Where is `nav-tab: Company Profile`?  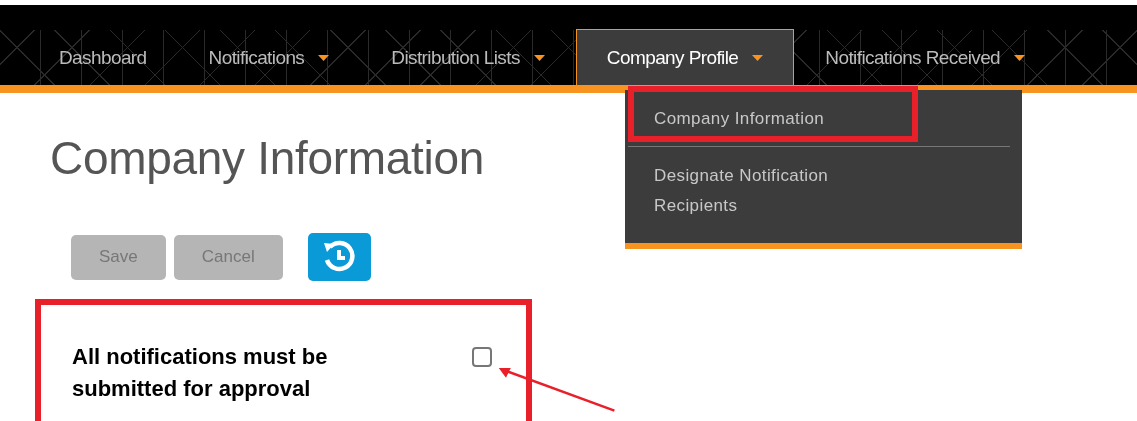 nav-tab: Company Profile is located at coordinates (685, 57).